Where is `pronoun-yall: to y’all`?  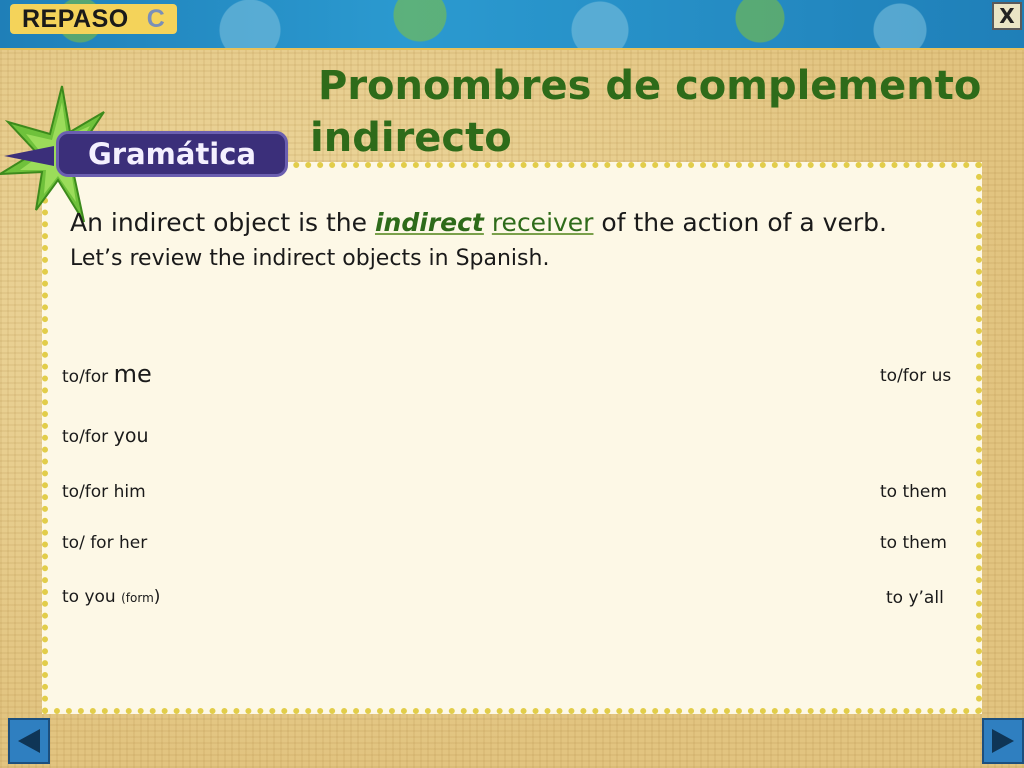
pronoun-yall: to y’all is located at coordinates (915, 598).